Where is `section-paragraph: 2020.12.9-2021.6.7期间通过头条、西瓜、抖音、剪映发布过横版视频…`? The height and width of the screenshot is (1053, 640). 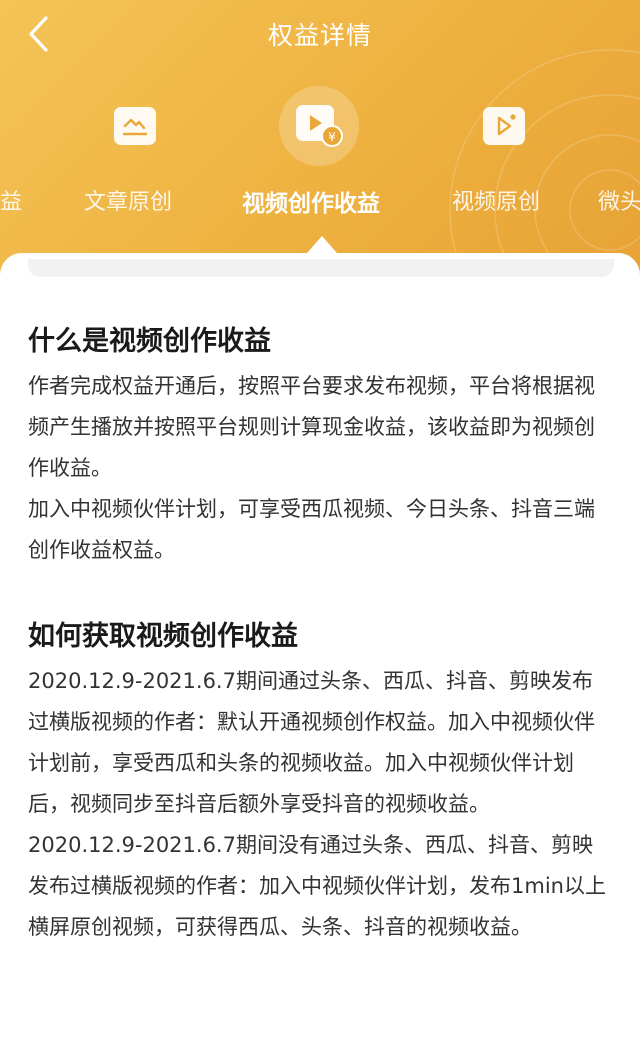
section-paragraph: 2020.12.9-2021.6.7期间通过头条、西瓜、抖音、剪映发布过横版视频… is located at coordinates (311, 742).